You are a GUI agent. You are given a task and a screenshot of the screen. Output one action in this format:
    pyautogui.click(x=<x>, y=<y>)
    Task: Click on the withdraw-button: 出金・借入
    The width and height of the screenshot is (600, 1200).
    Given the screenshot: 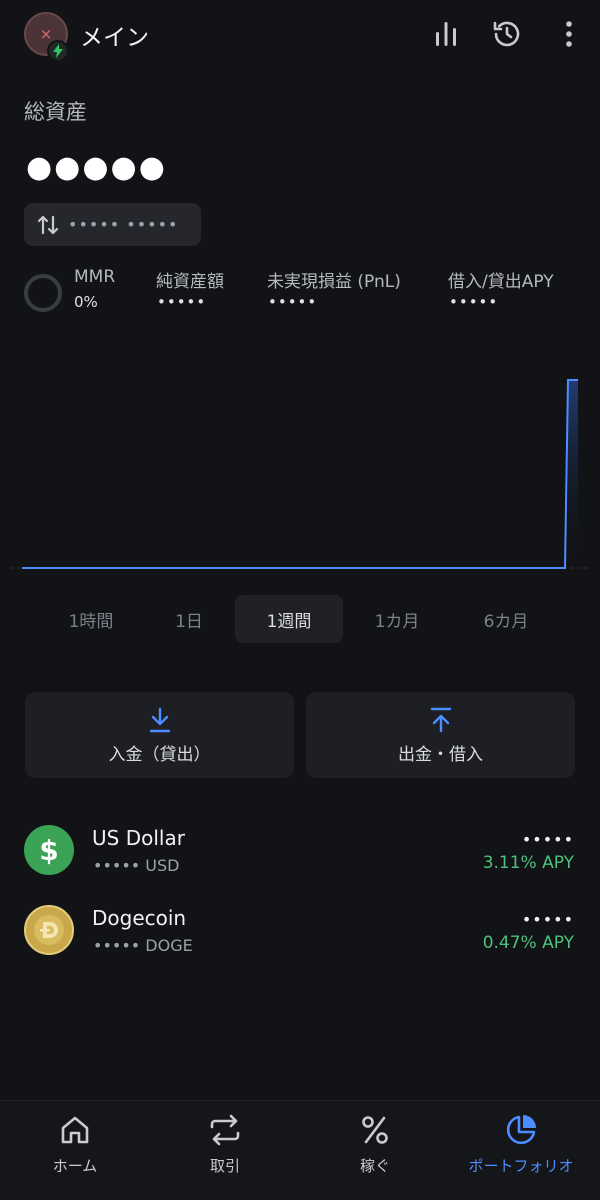 What is the action you would take?
    pyautogui.click(x=440, y=735)
    